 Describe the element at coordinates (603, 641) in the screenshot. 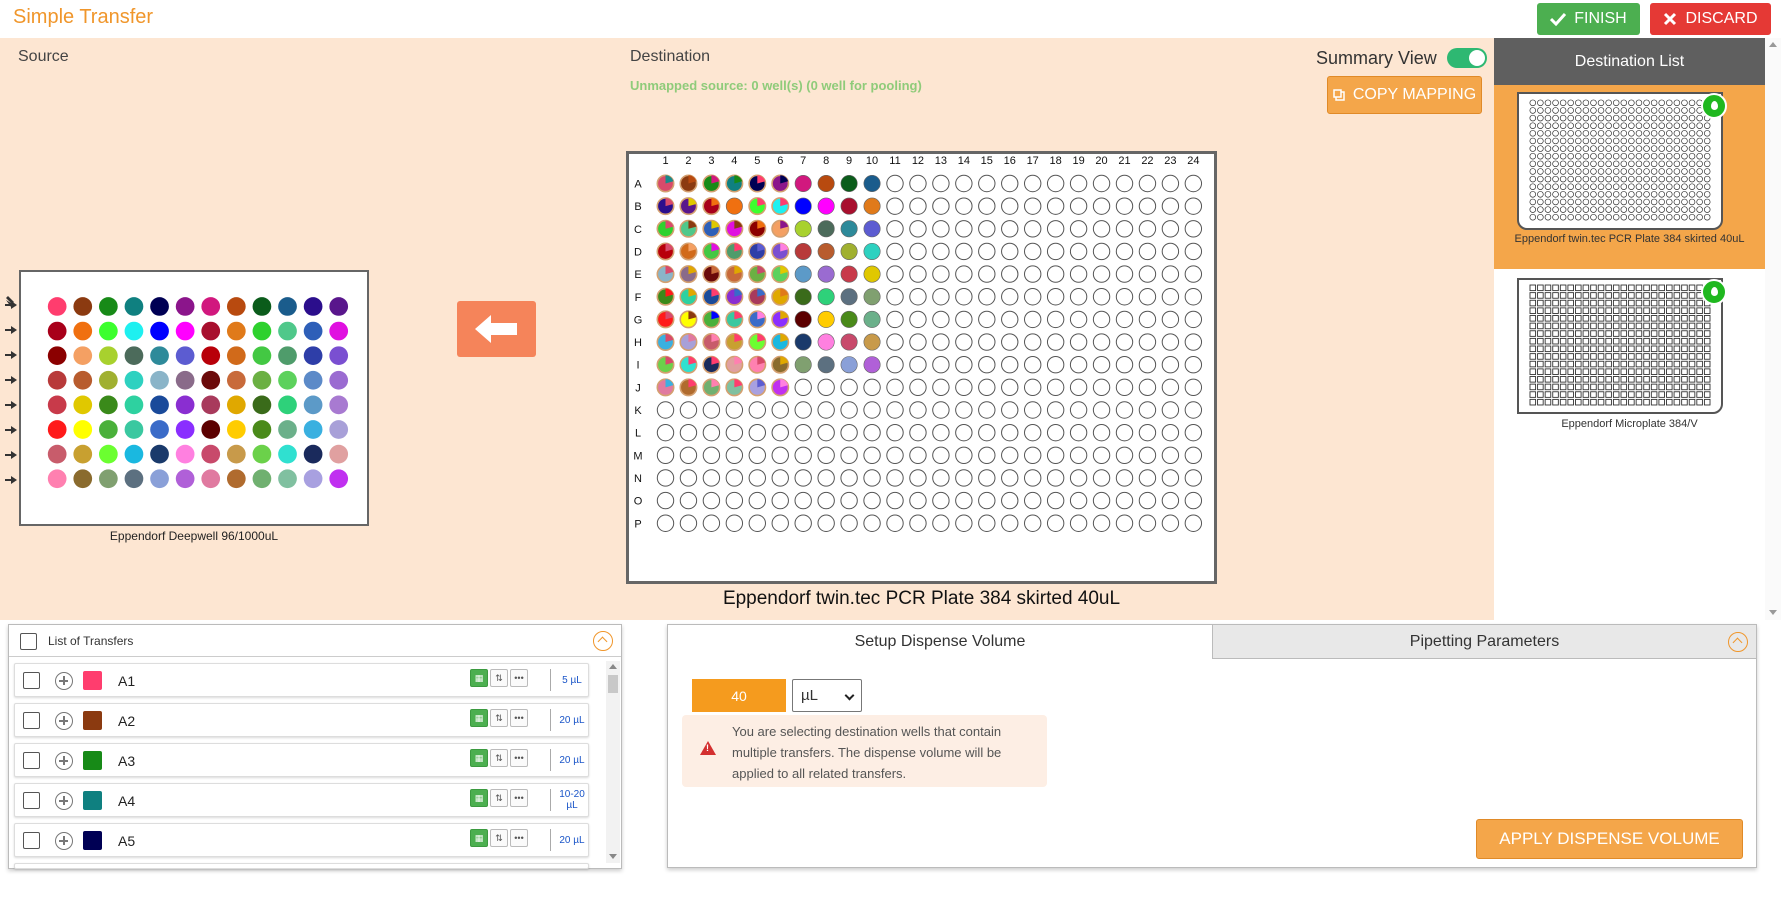

I see `collapse-transfers-button` at that location.